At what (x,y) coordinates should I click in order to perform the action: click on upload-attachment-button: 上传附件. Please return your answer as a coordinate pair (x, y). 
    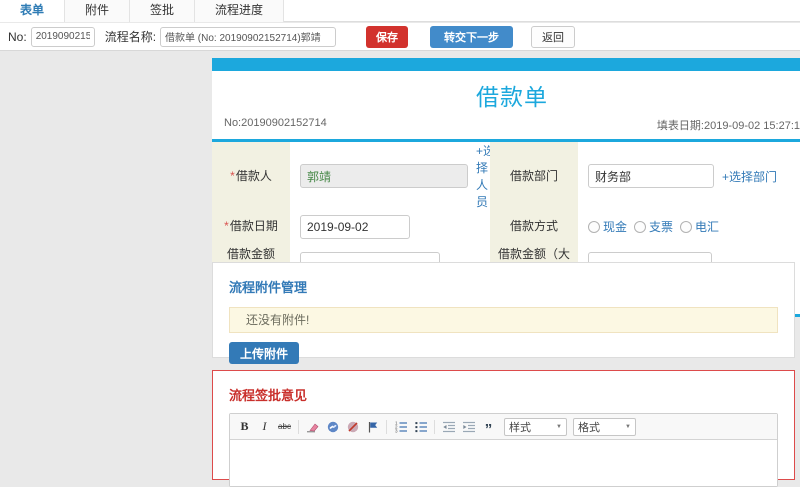
    Looking at the image, I should click on (264, 353).